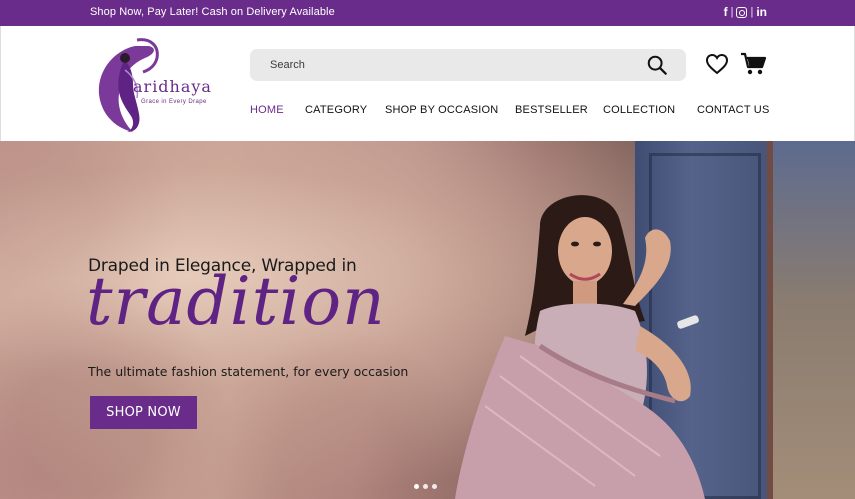 The height and width of the screenshot is (499, 855). Describe the element at coordinates (236, 301) in the screenshot. I see `hero-headline: tradition` at that location.